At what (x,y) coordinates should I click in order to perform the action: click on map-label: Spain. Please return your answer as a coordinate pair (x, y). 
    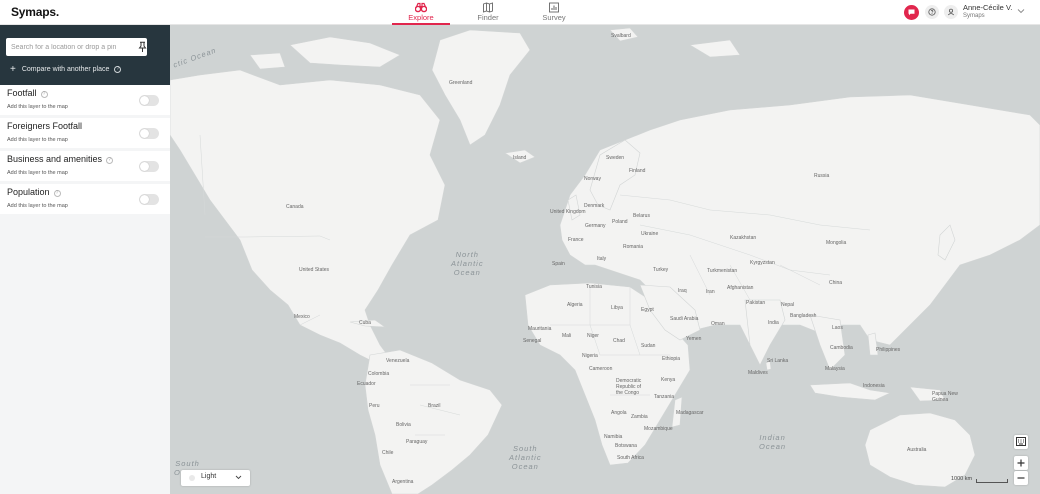
    Looking at the image, I should click on (558, 264).